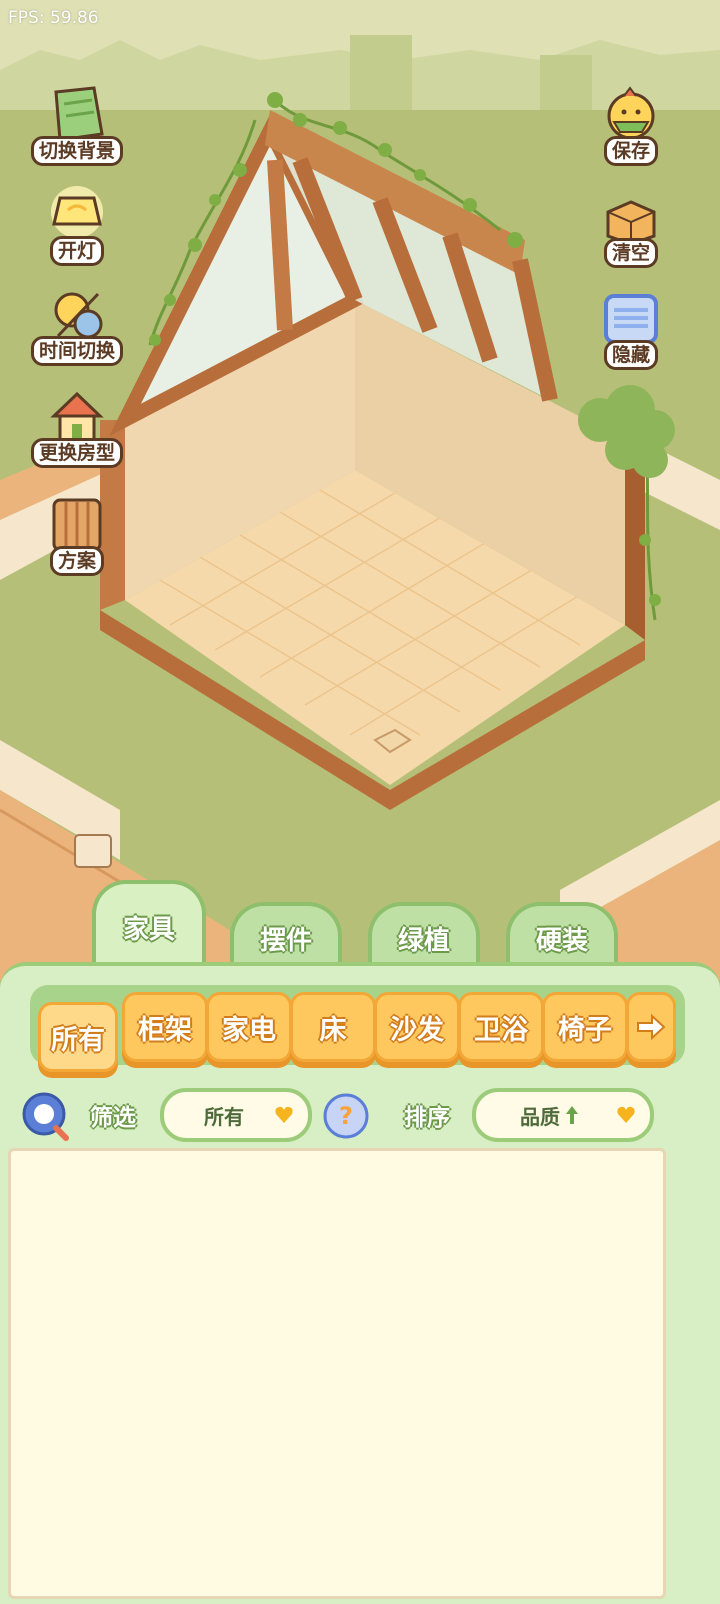 The width and height of the screenshot is (720, 1604). I want to click on light-toggle-button: 开灯, so click(77, 223).